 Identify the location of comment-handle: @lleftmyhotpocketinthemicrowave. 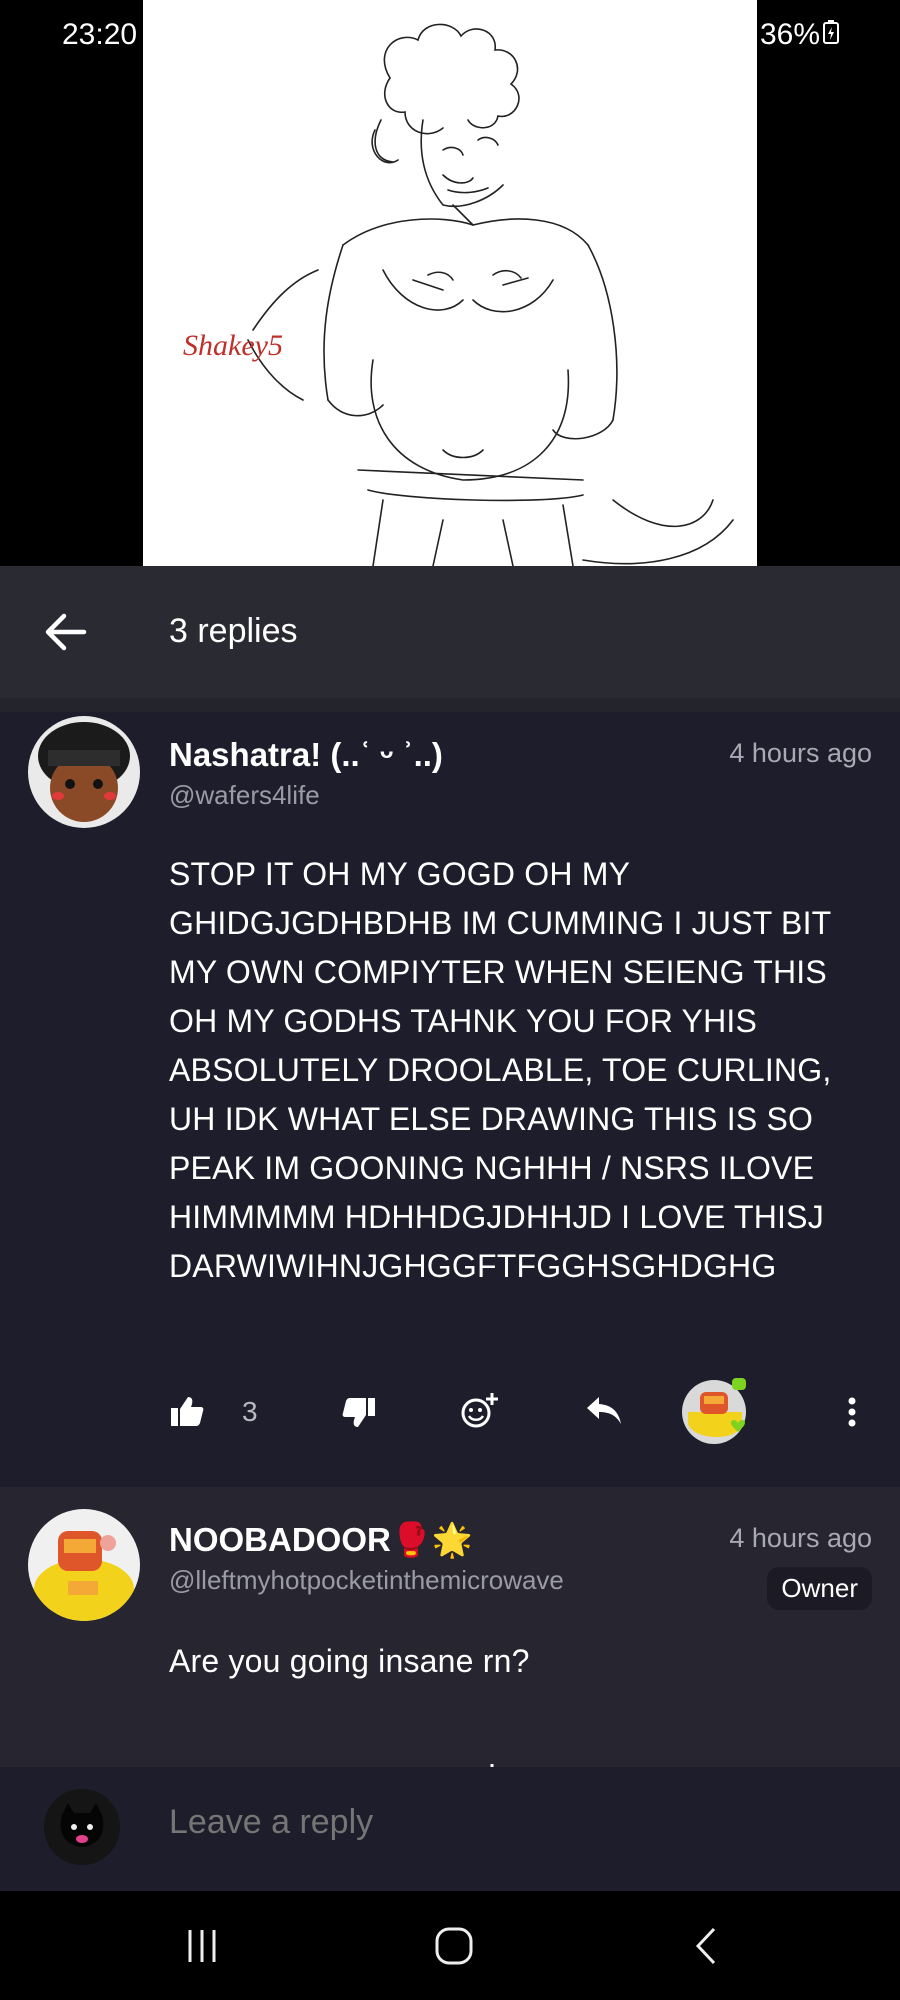
(366, 1580).